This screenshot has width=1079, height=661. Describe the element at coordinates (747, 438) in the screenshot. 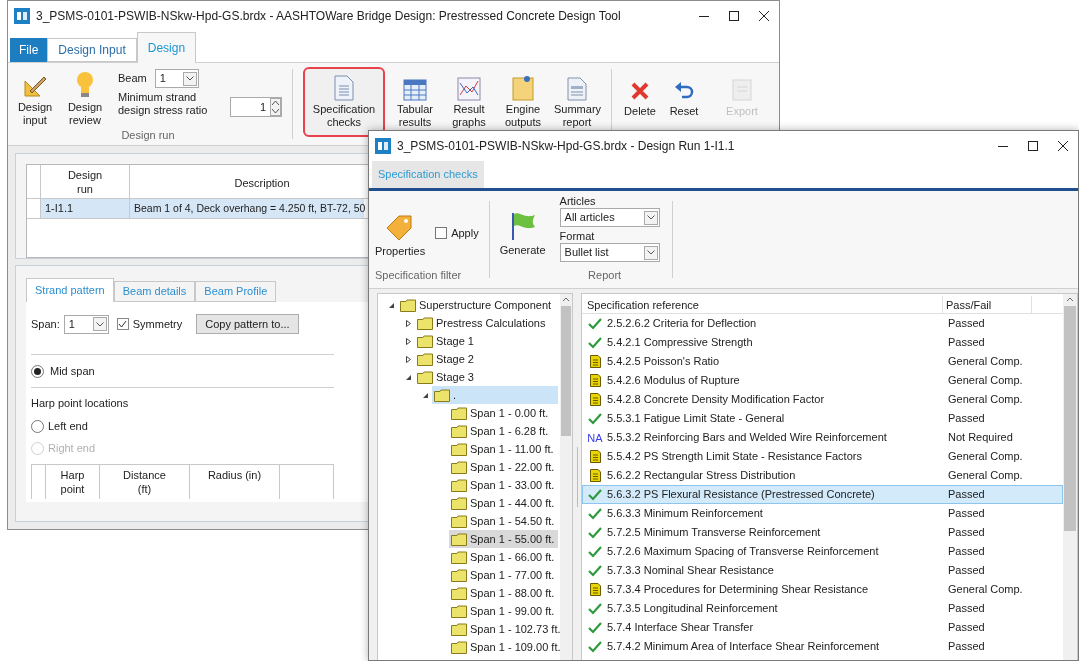

I see `table-cell-text: 5.5.3.2 Reinforcing Bars and Welded Wire Reinforcement` at that location.